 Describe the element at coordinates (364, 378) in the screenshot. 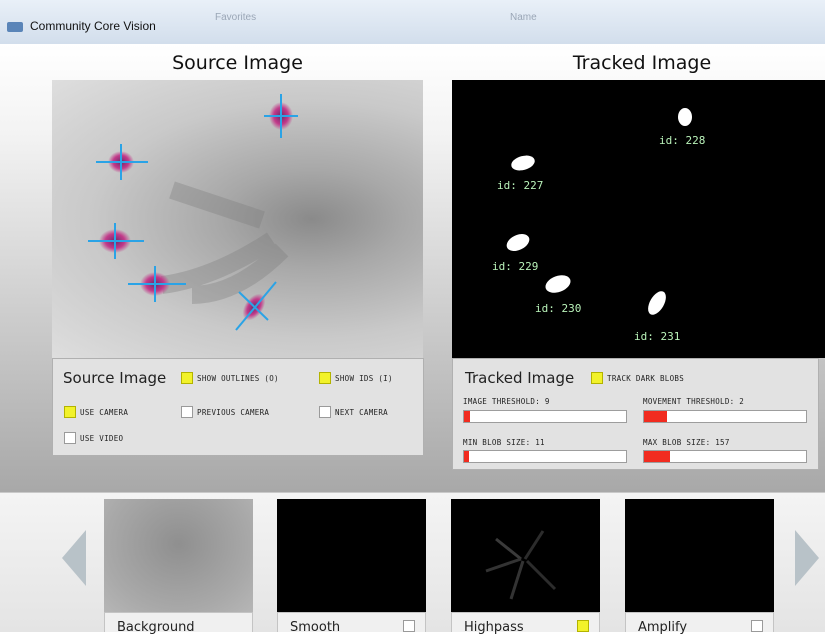

I see `show-ids-label: SHOW IDS (I)` at that location.